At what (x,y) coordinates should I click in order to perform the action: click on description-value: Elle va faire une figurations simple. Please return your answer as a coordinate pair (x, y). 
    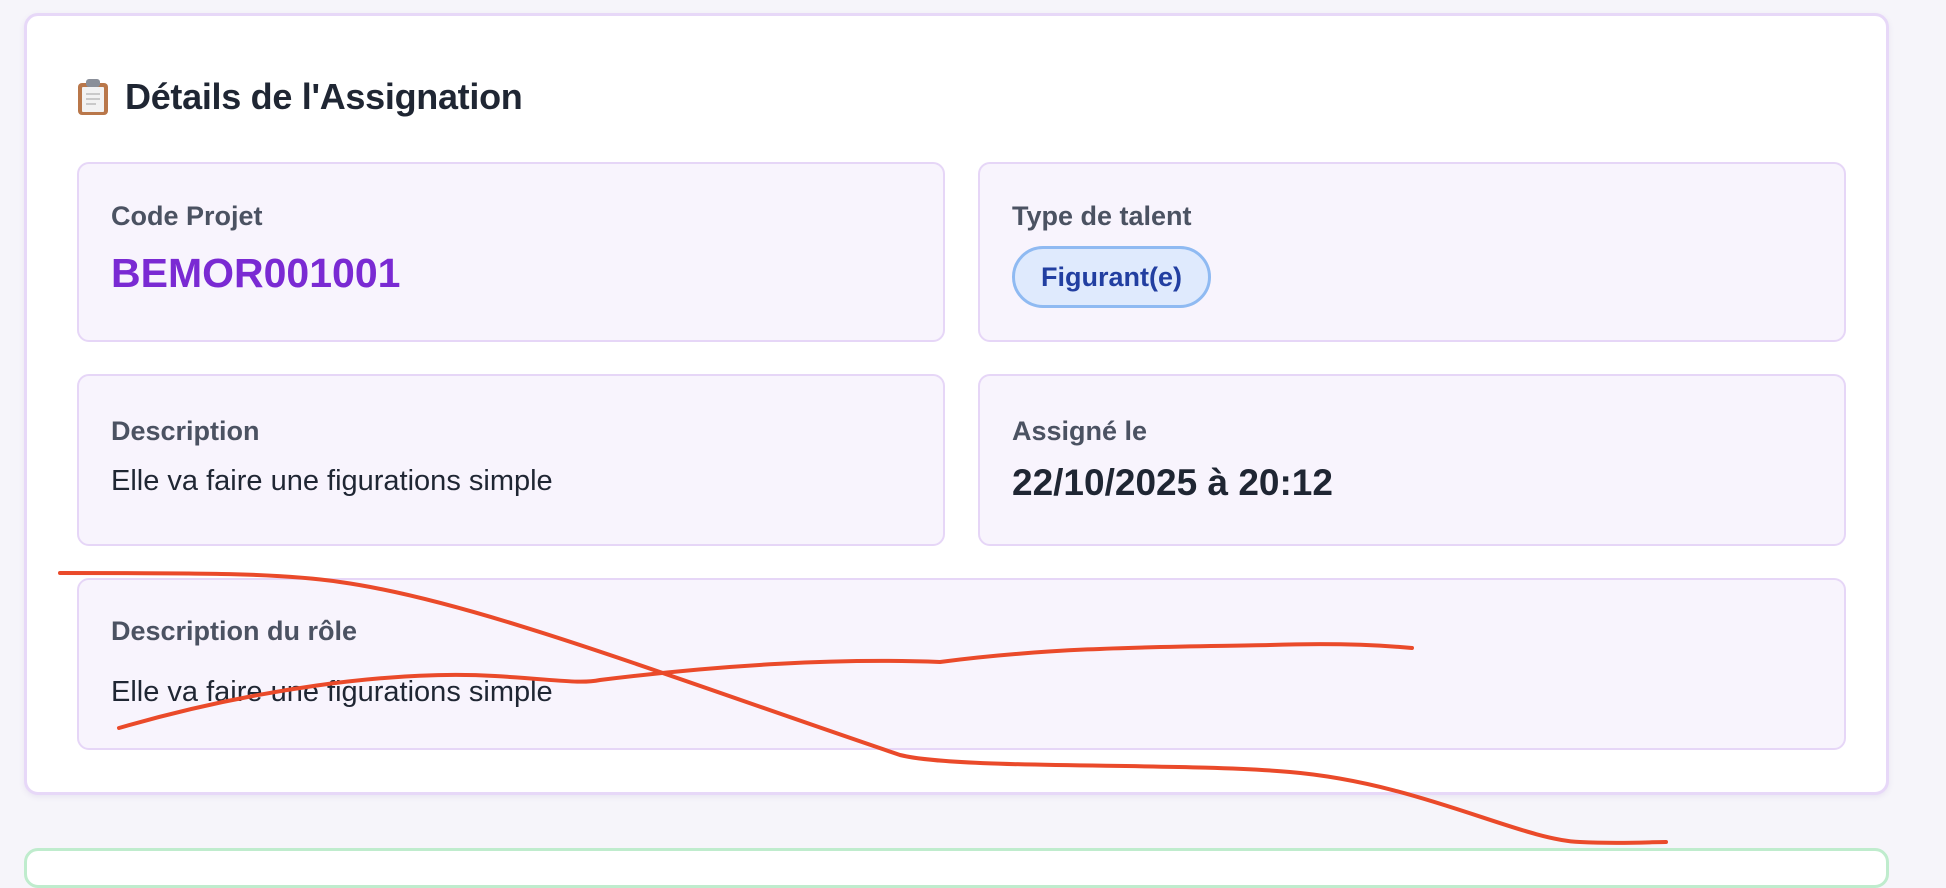
    Looking at the image, I should click on (332, 481).